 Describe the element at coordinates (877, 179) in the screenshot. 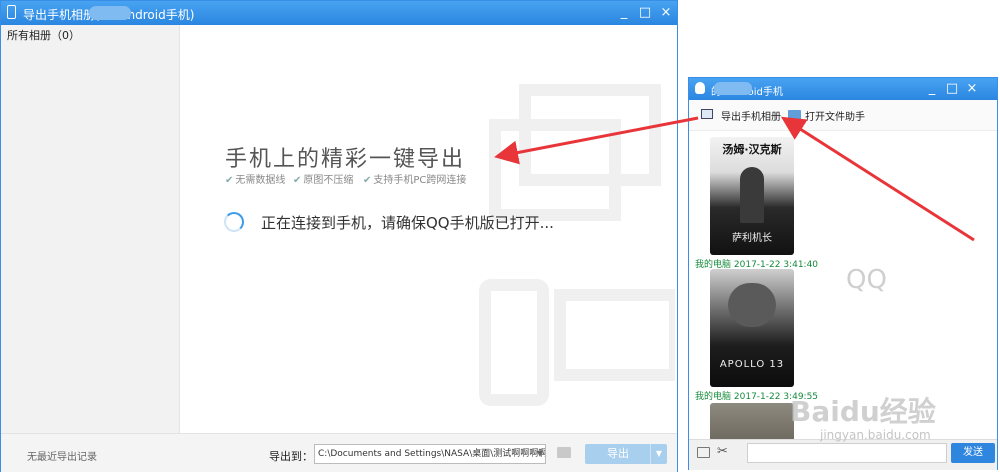

I see `arrow-to-export-album` at that location.